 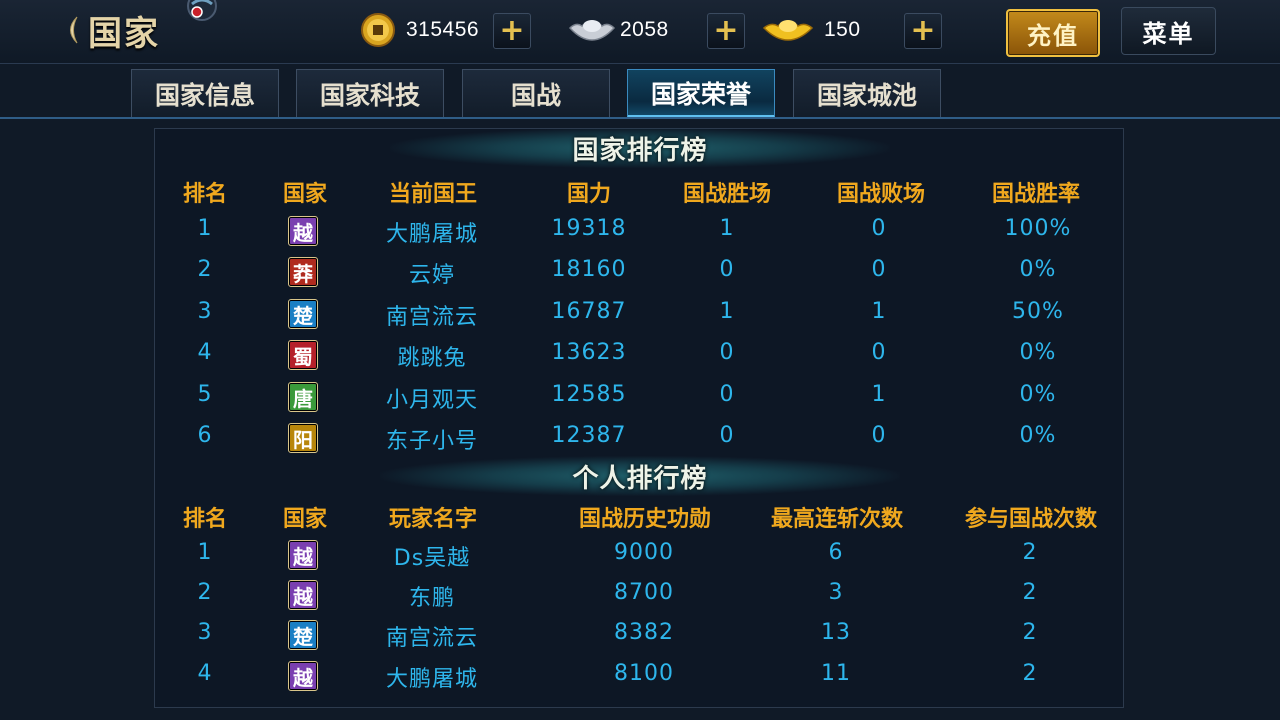 I want to click on nation-badge: 阳, so click(x=303, y=438).